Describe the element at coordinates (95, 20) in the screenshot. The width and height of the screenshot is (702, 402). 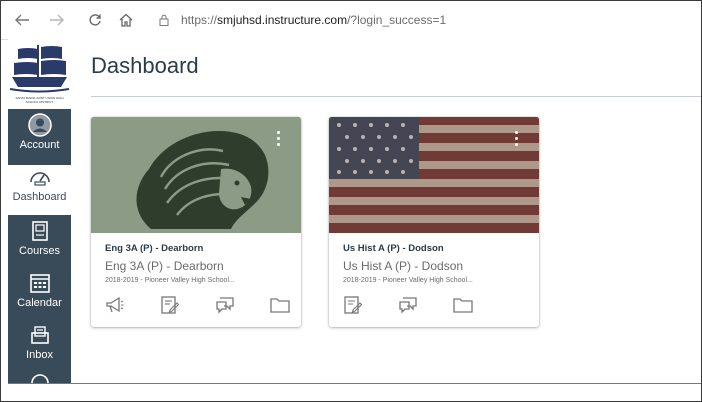
I see `reload-icon` at that location.